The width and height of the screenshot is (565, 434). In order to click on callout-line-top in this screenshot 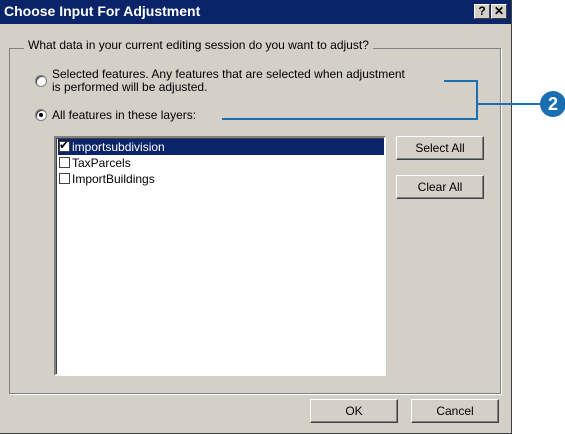, I will do `click(461, 81)`.